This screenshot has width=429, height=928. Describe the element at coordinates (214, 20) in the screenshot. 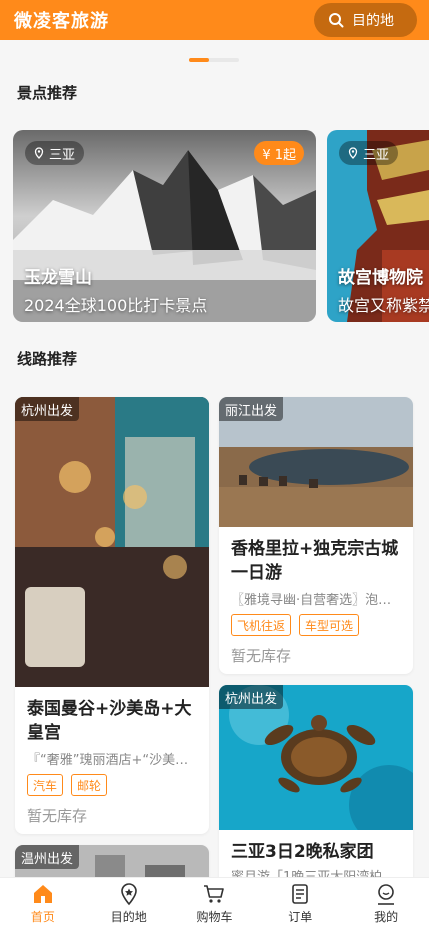

I see `top-bar: 微凌客旅游 目的地` at that location.